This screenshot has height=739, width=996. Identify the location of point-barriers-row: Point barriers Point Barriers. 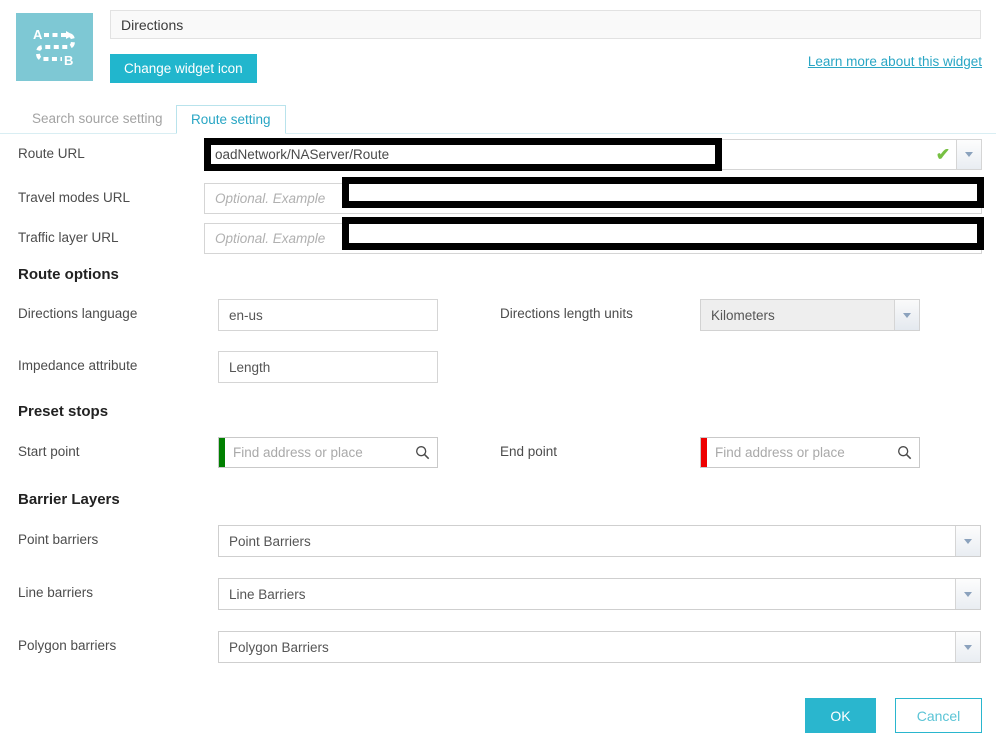
(498, 541).